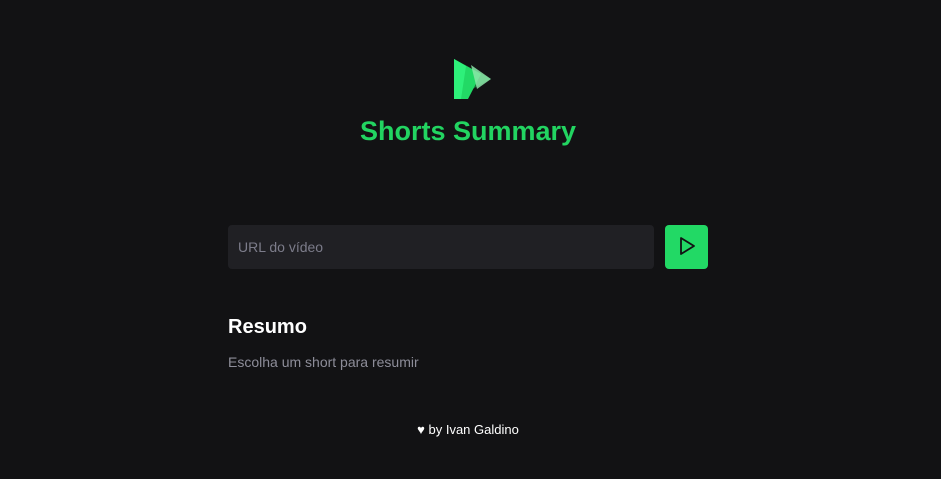 The height and width of the screenshot is (479, 941). Describe the element at coordinates (441, 247) in the screenshot. I see `video-url-input` at that location.